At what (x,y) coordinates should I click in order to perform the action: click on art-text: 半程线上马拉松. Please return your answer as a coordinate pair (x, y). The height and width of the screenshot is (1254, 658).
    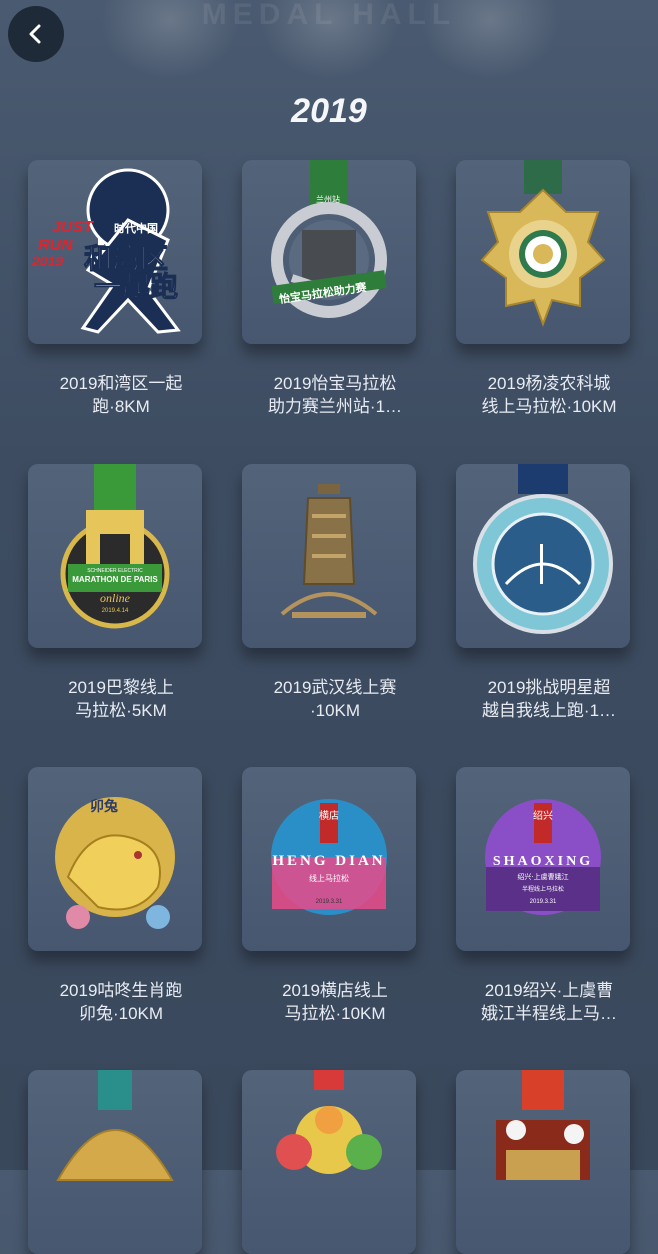
    Looking at the image, I should click on (543, 889).